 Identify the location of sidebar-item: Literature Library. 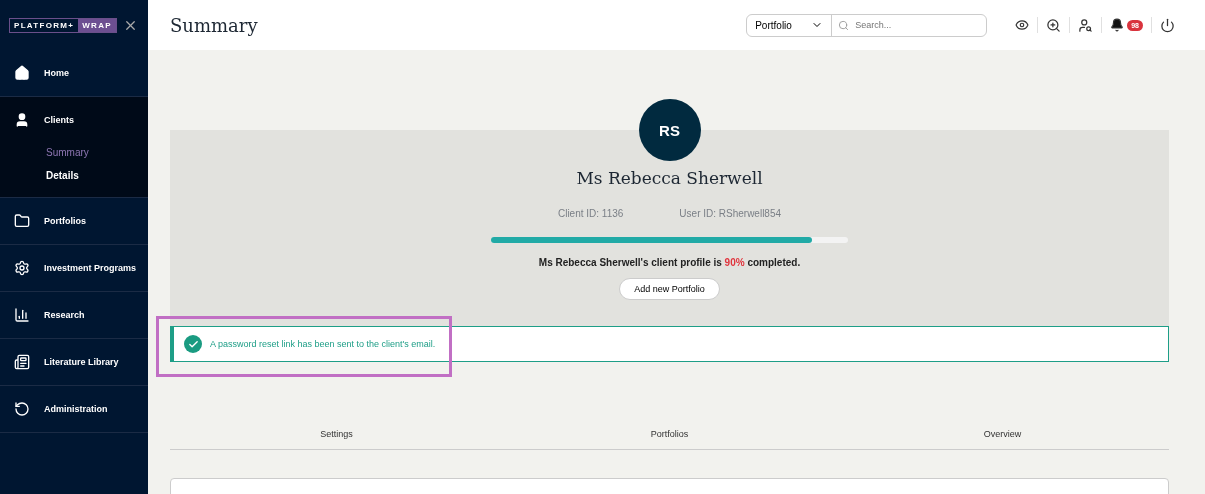
(74, 362).